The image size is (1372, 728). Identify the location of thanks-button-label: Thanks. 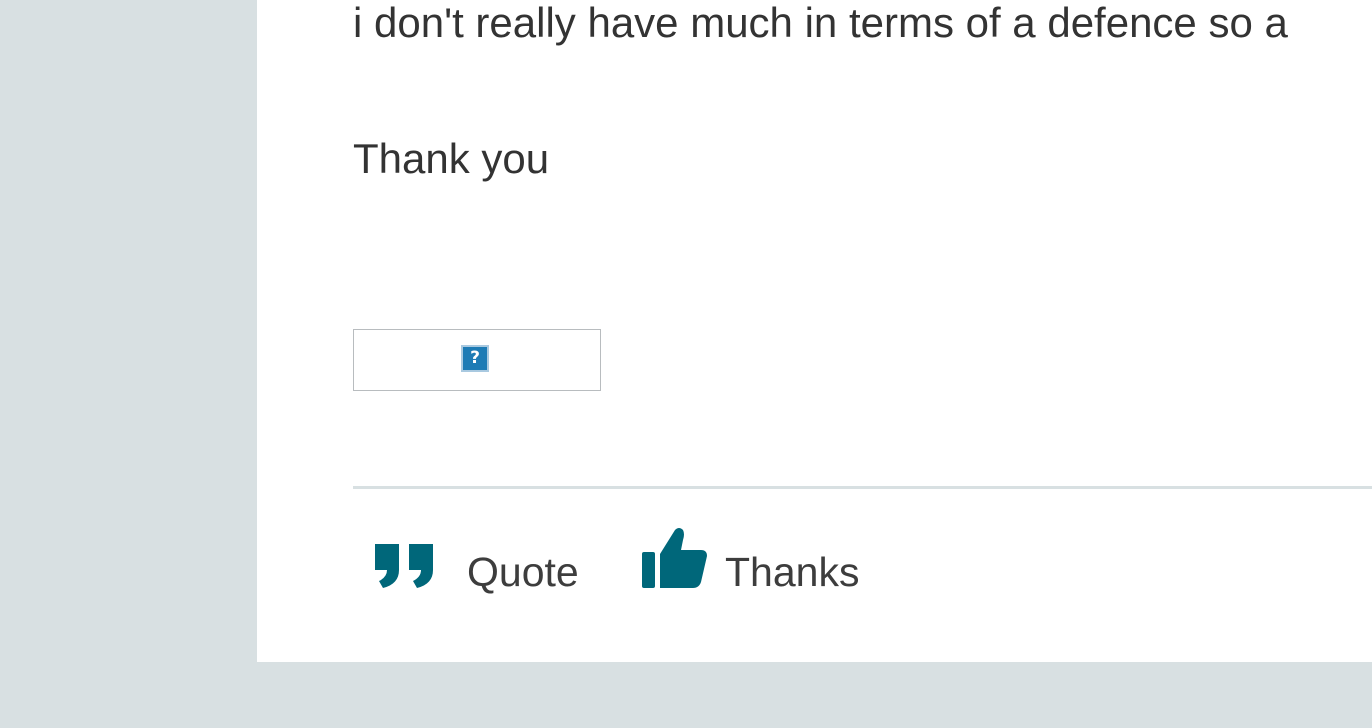
(792, 572).